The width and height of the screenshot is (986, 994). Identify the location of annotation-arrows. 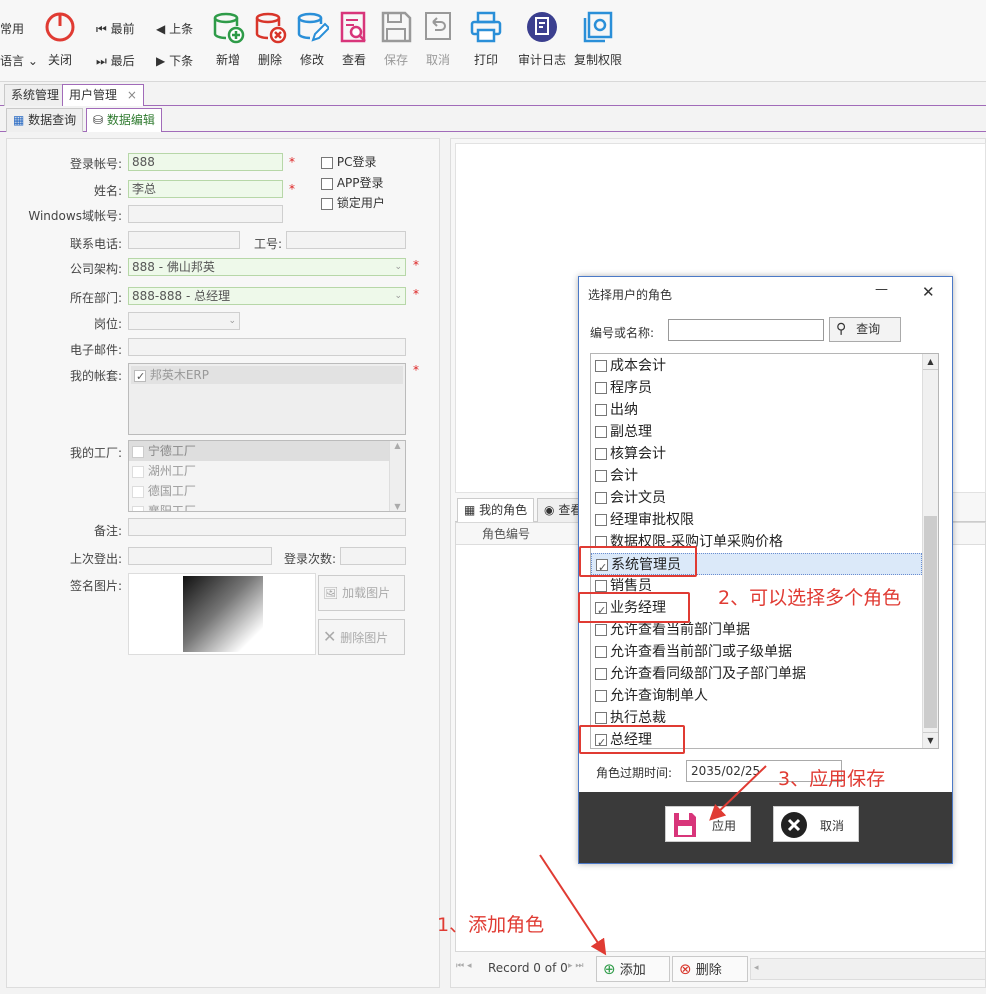
(653, 860).